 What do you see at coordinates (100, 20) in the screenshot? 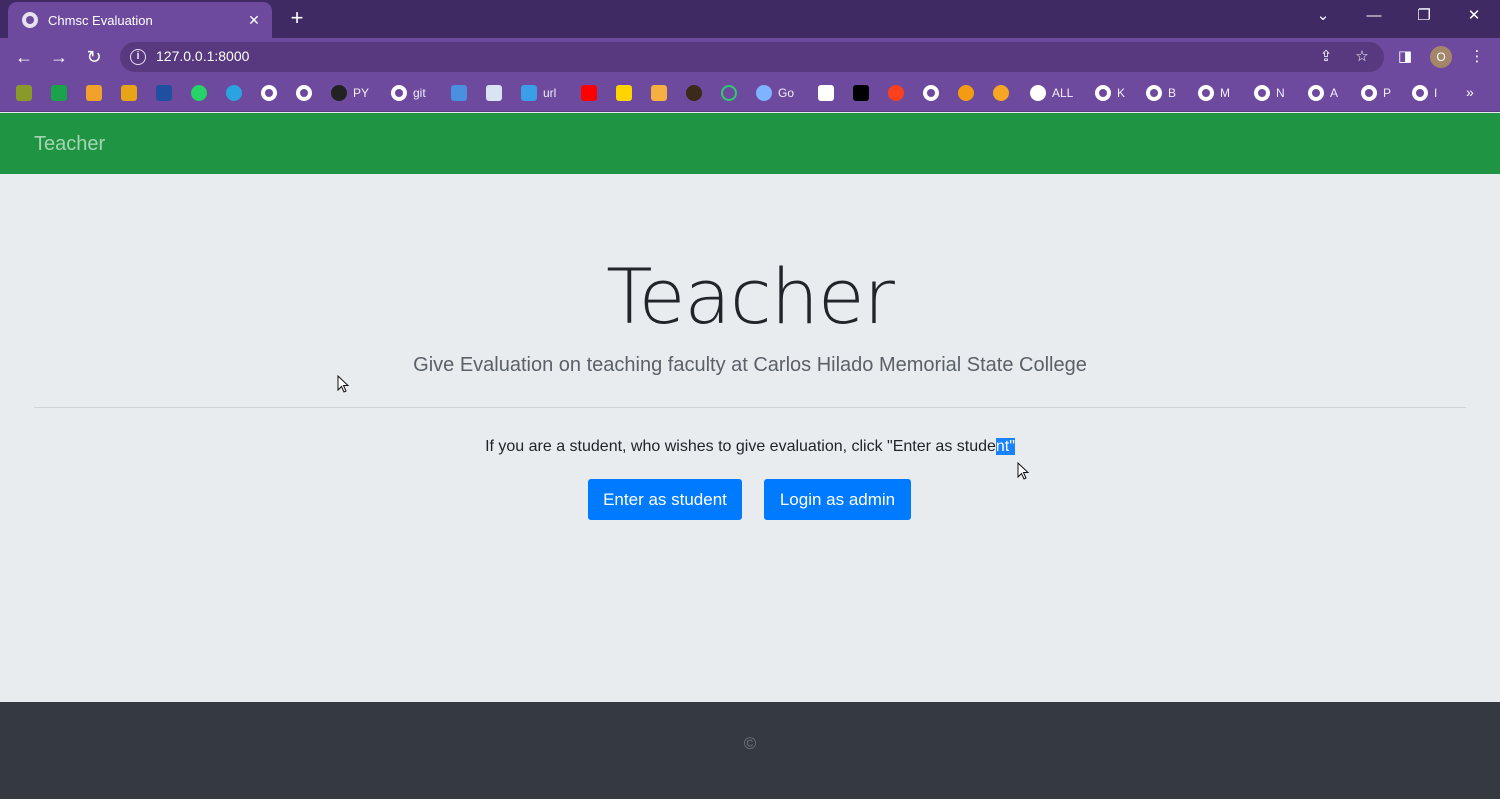
I see `tab-title: Chmsc Evaluation` at bounding box center [100, 20].